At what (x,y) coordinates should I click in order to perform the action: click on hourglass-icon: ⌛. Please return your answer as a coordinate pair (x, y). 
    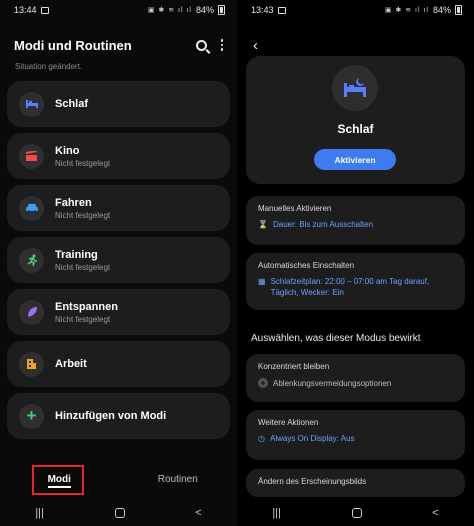
    Looking at the image, I should click on (263, 224).